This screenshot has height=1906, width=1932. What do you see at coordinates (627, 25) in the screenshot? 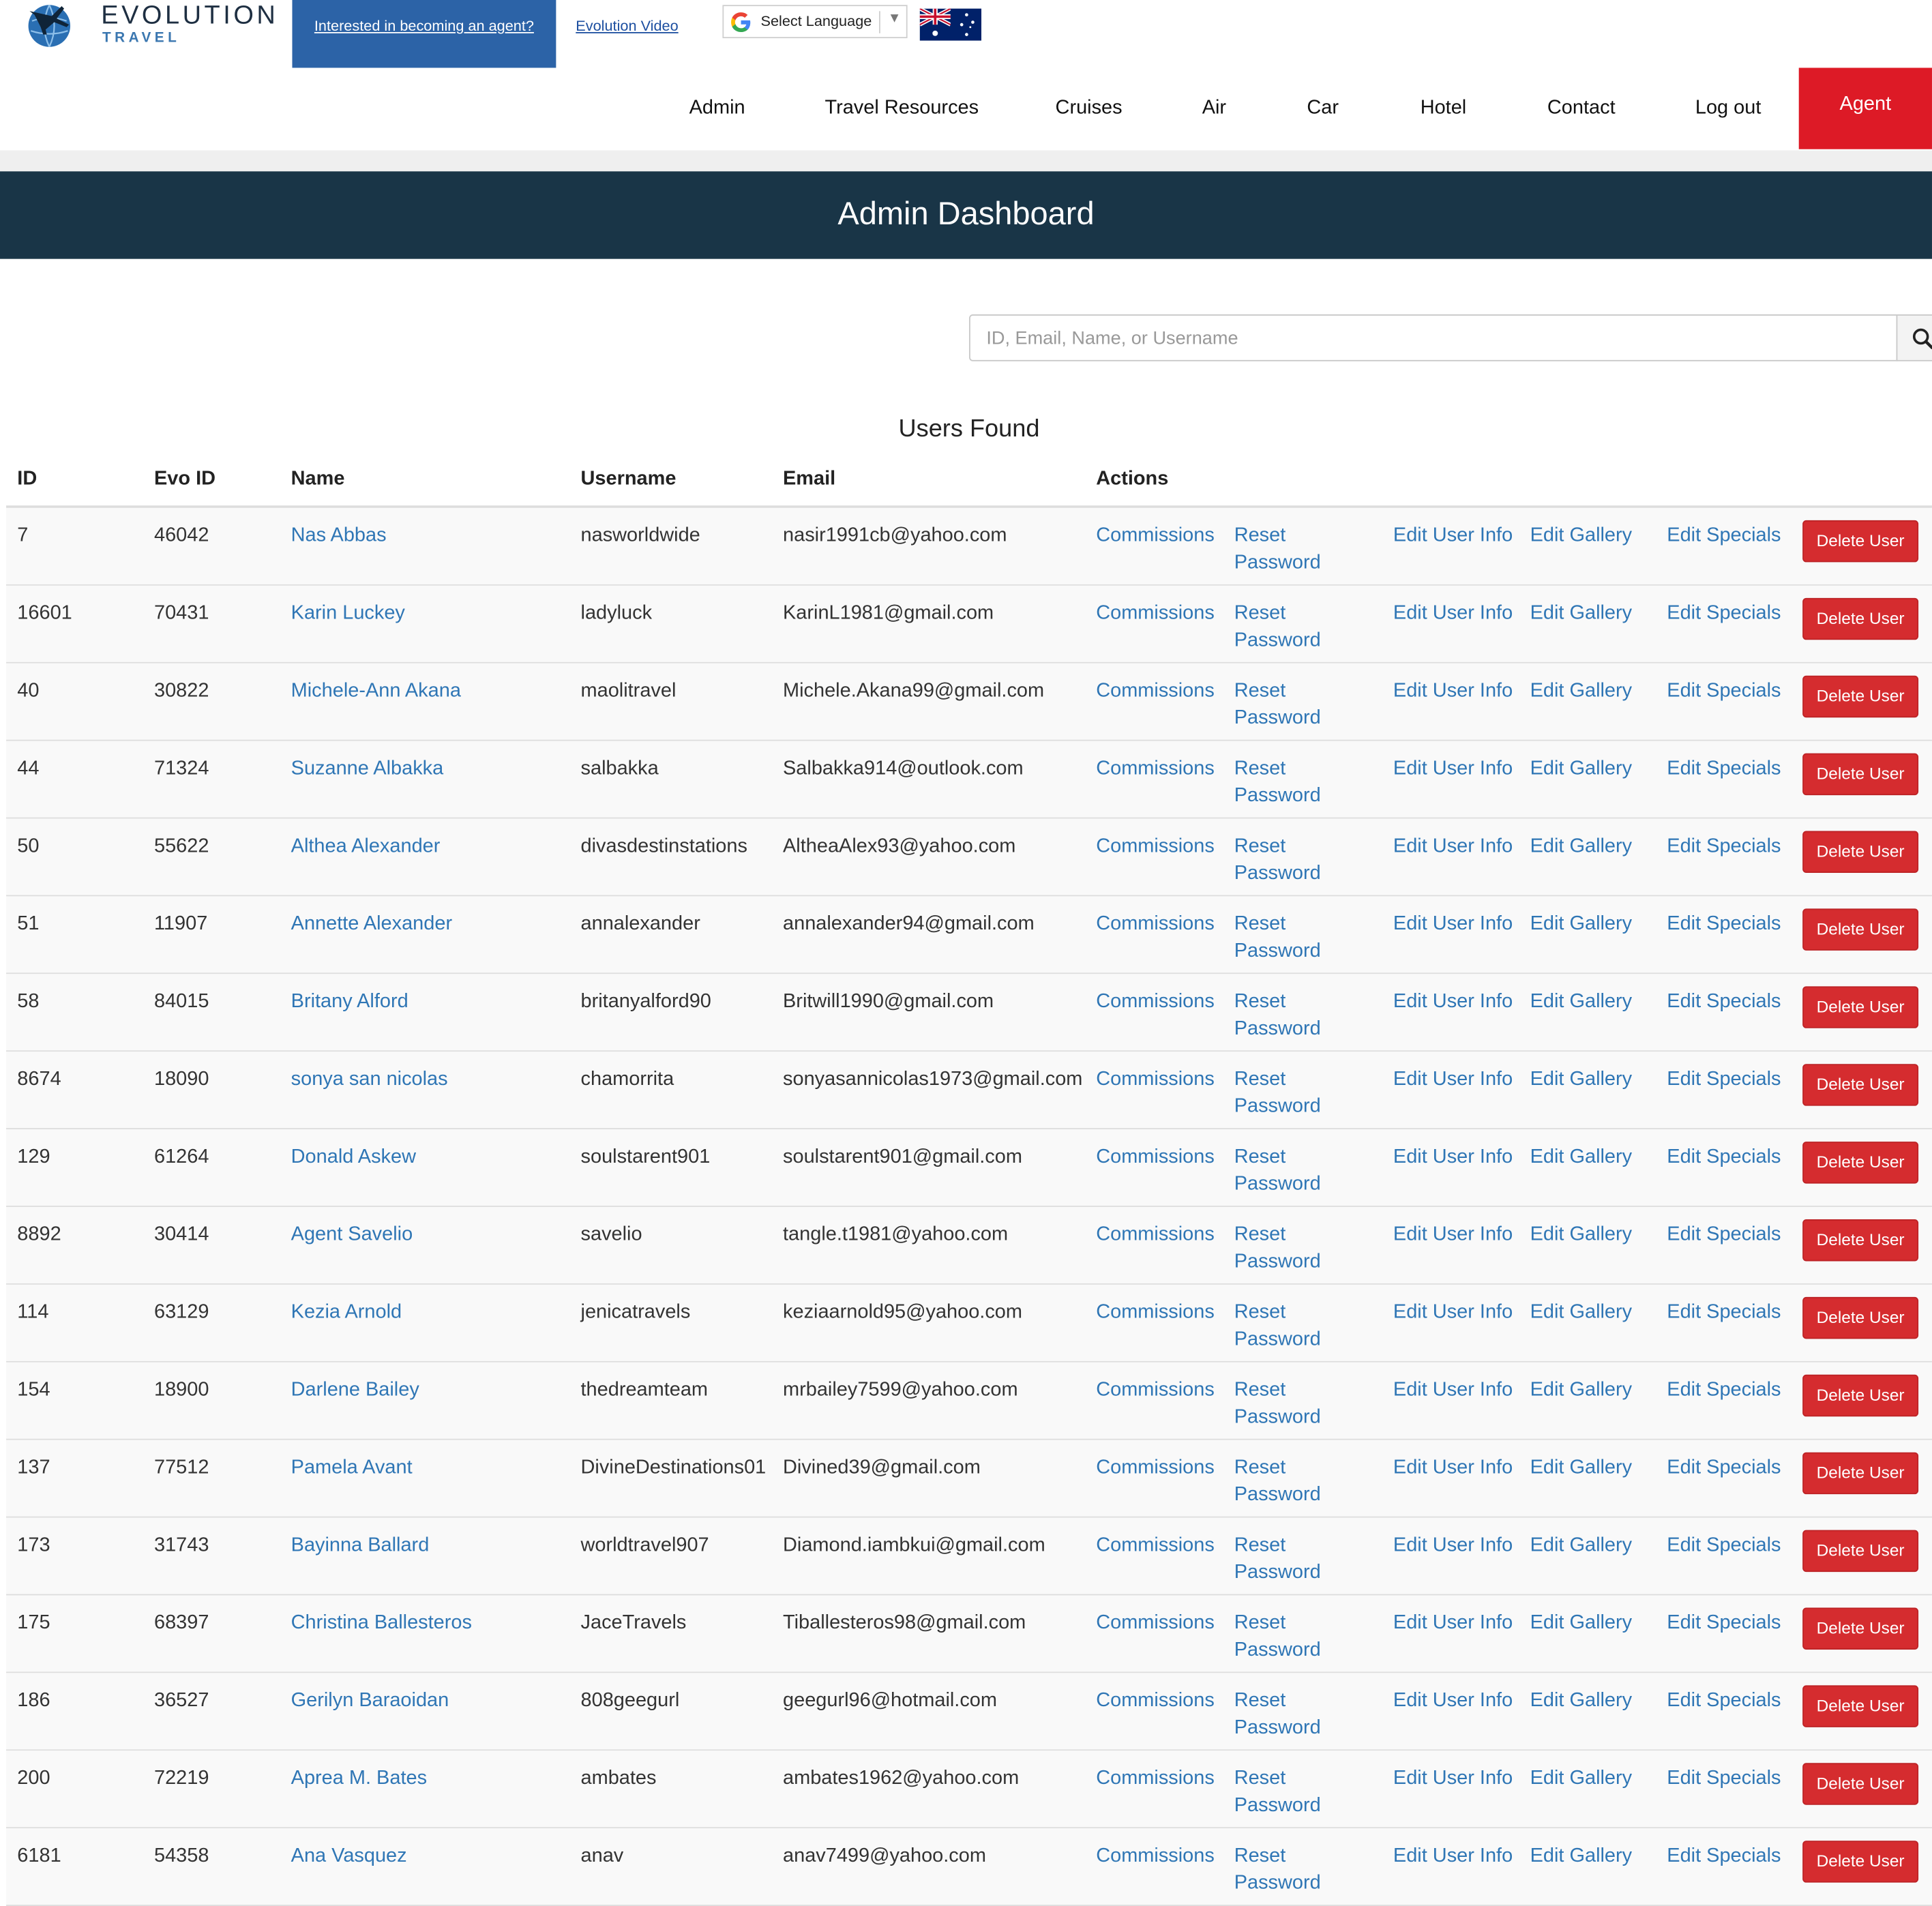
I see `evolution-video-link: Evolution Video` at bounding box center [627, 25].